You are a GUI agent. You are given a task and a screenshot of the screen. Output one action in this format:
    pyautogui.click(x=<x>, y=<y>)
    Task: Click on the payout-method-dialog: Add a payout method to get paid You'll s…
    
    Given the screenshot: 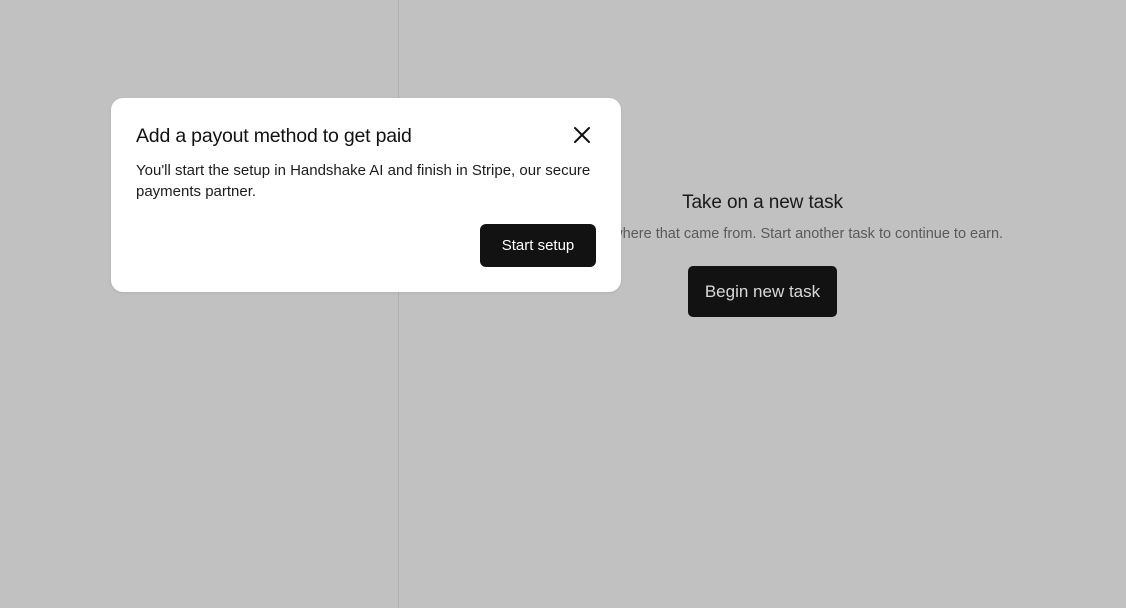 What is the action you would take?
    pyautogui.click(x=366, y=195)
    